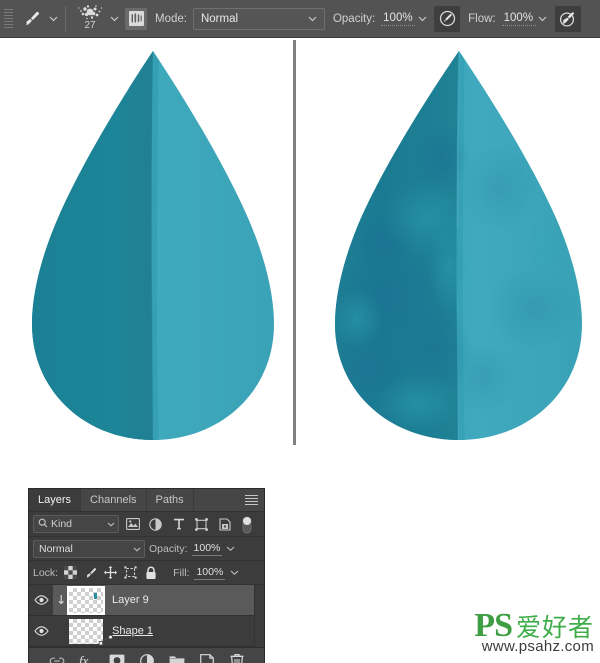 The width and height of the screenshot is (600, 663). I want to click on tab-channels-label: Channels, so click(113, 500).